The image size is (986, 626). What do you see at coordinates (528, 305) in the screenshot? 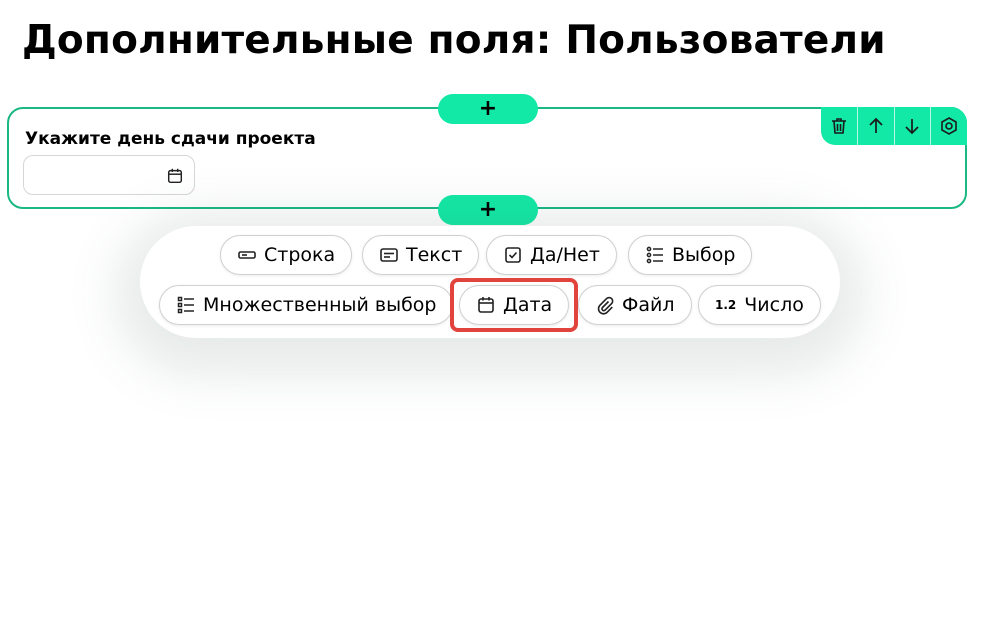
I see `chip-label: Дата` at bounding box center [528, 305].